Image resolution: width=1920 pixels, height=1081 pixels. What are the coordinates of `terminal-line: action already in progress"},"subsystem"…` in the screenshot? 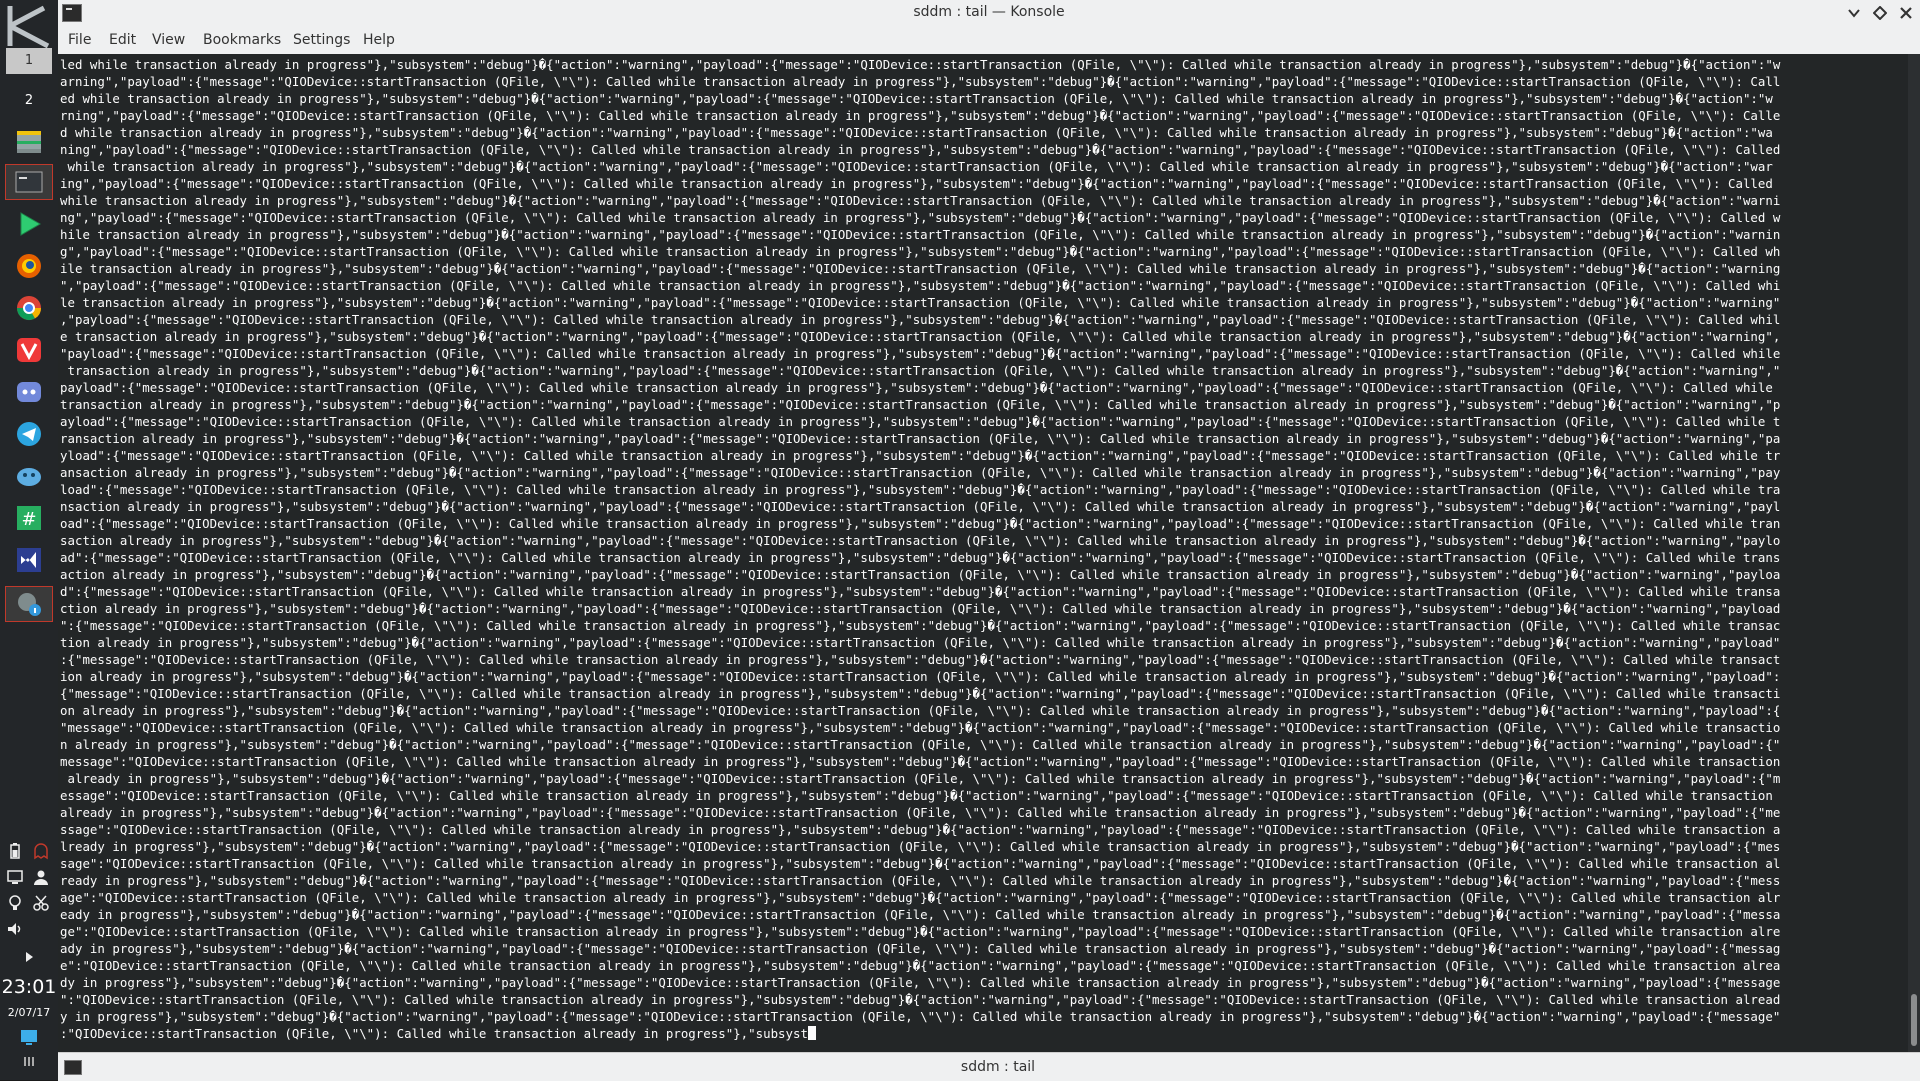 It's located at (920, 574).